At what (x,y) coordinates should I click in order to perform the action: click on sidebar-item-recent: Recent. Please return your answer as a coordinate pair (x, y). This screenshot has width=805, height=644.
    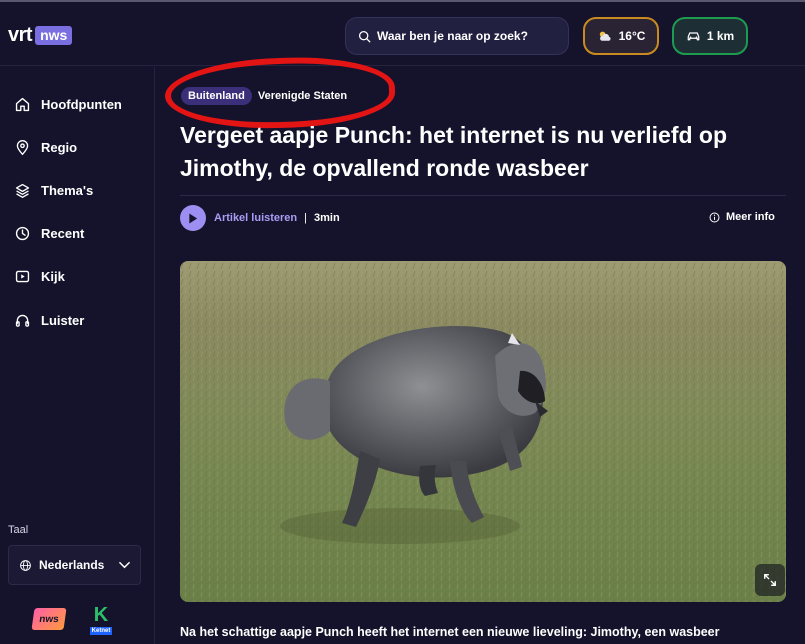
    Looking at the image, I should click on (49, 233).